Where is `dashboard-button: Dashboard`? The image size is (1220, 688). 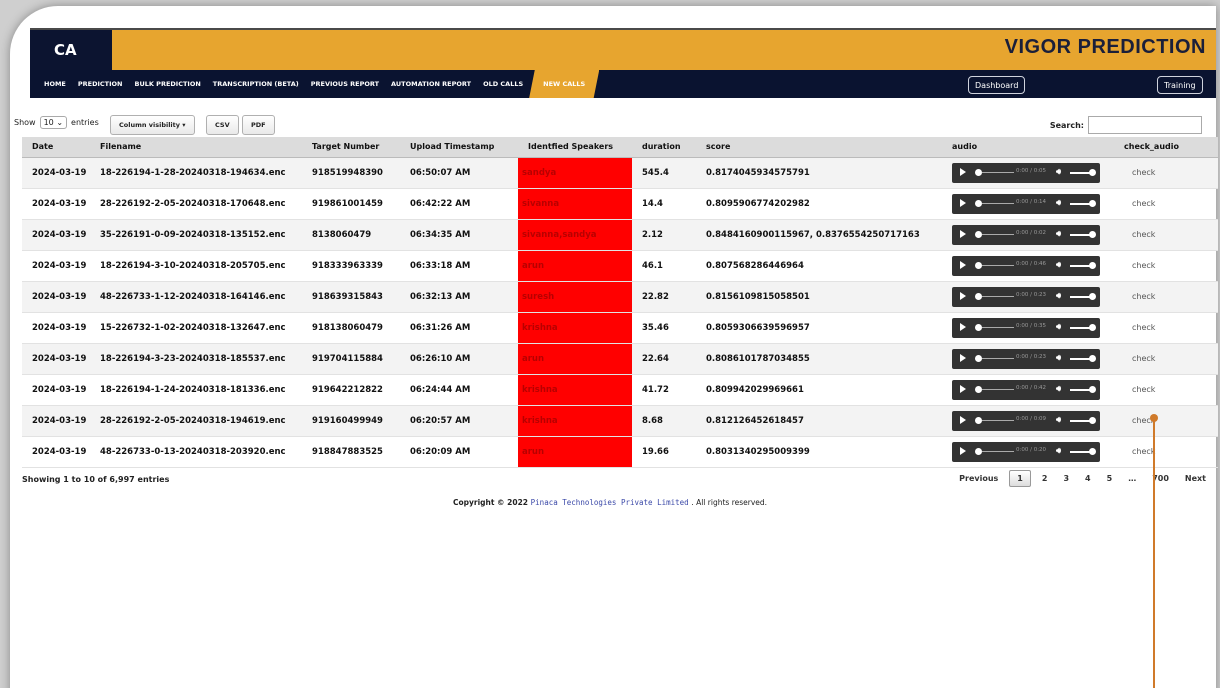
dashboard-button: Dashboard is located at coordinates (997, 85).